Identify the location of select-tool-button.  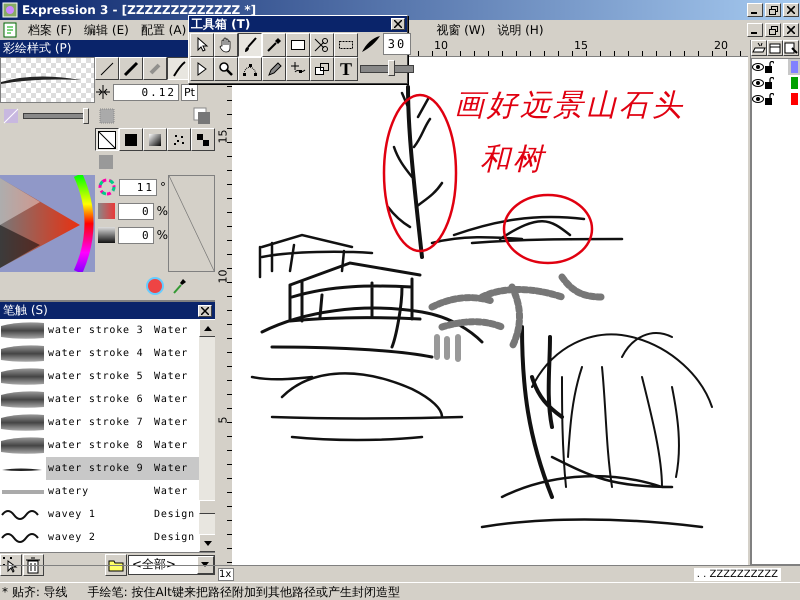
(11, 565).